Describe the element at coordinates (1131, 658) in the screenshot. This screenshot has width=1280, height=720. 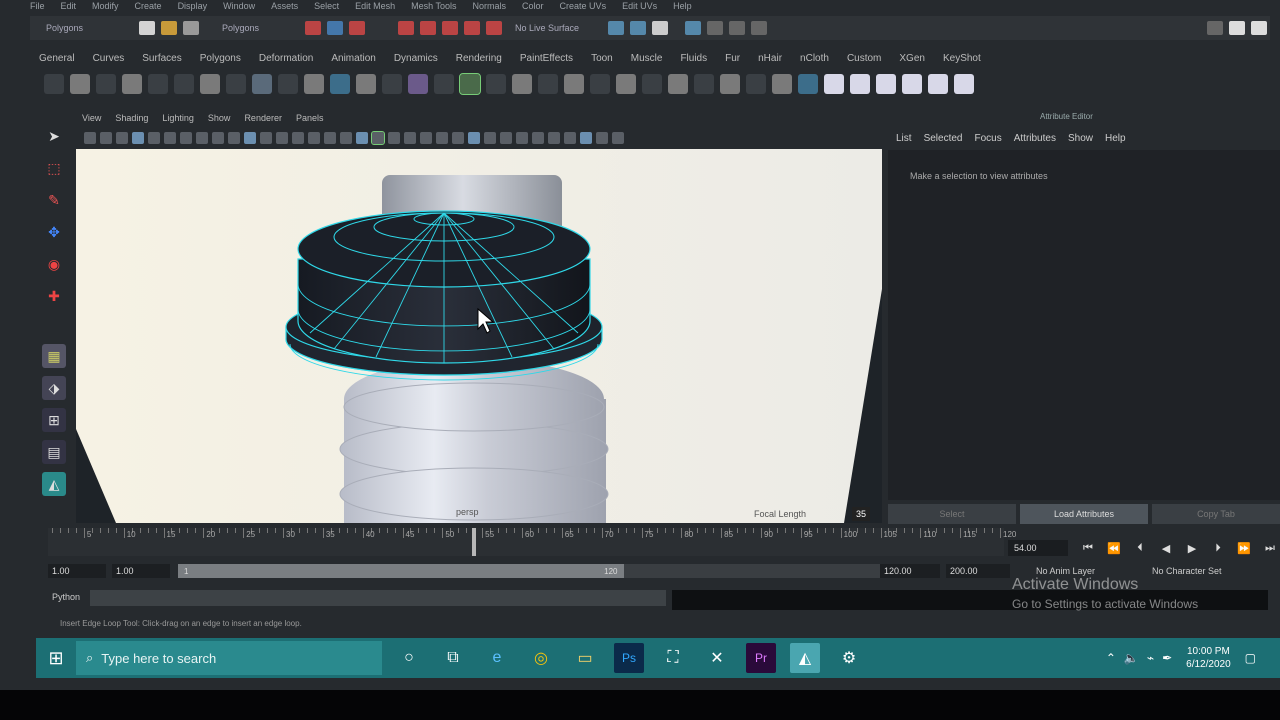
I see `volume-icon: 🔈` at that location.